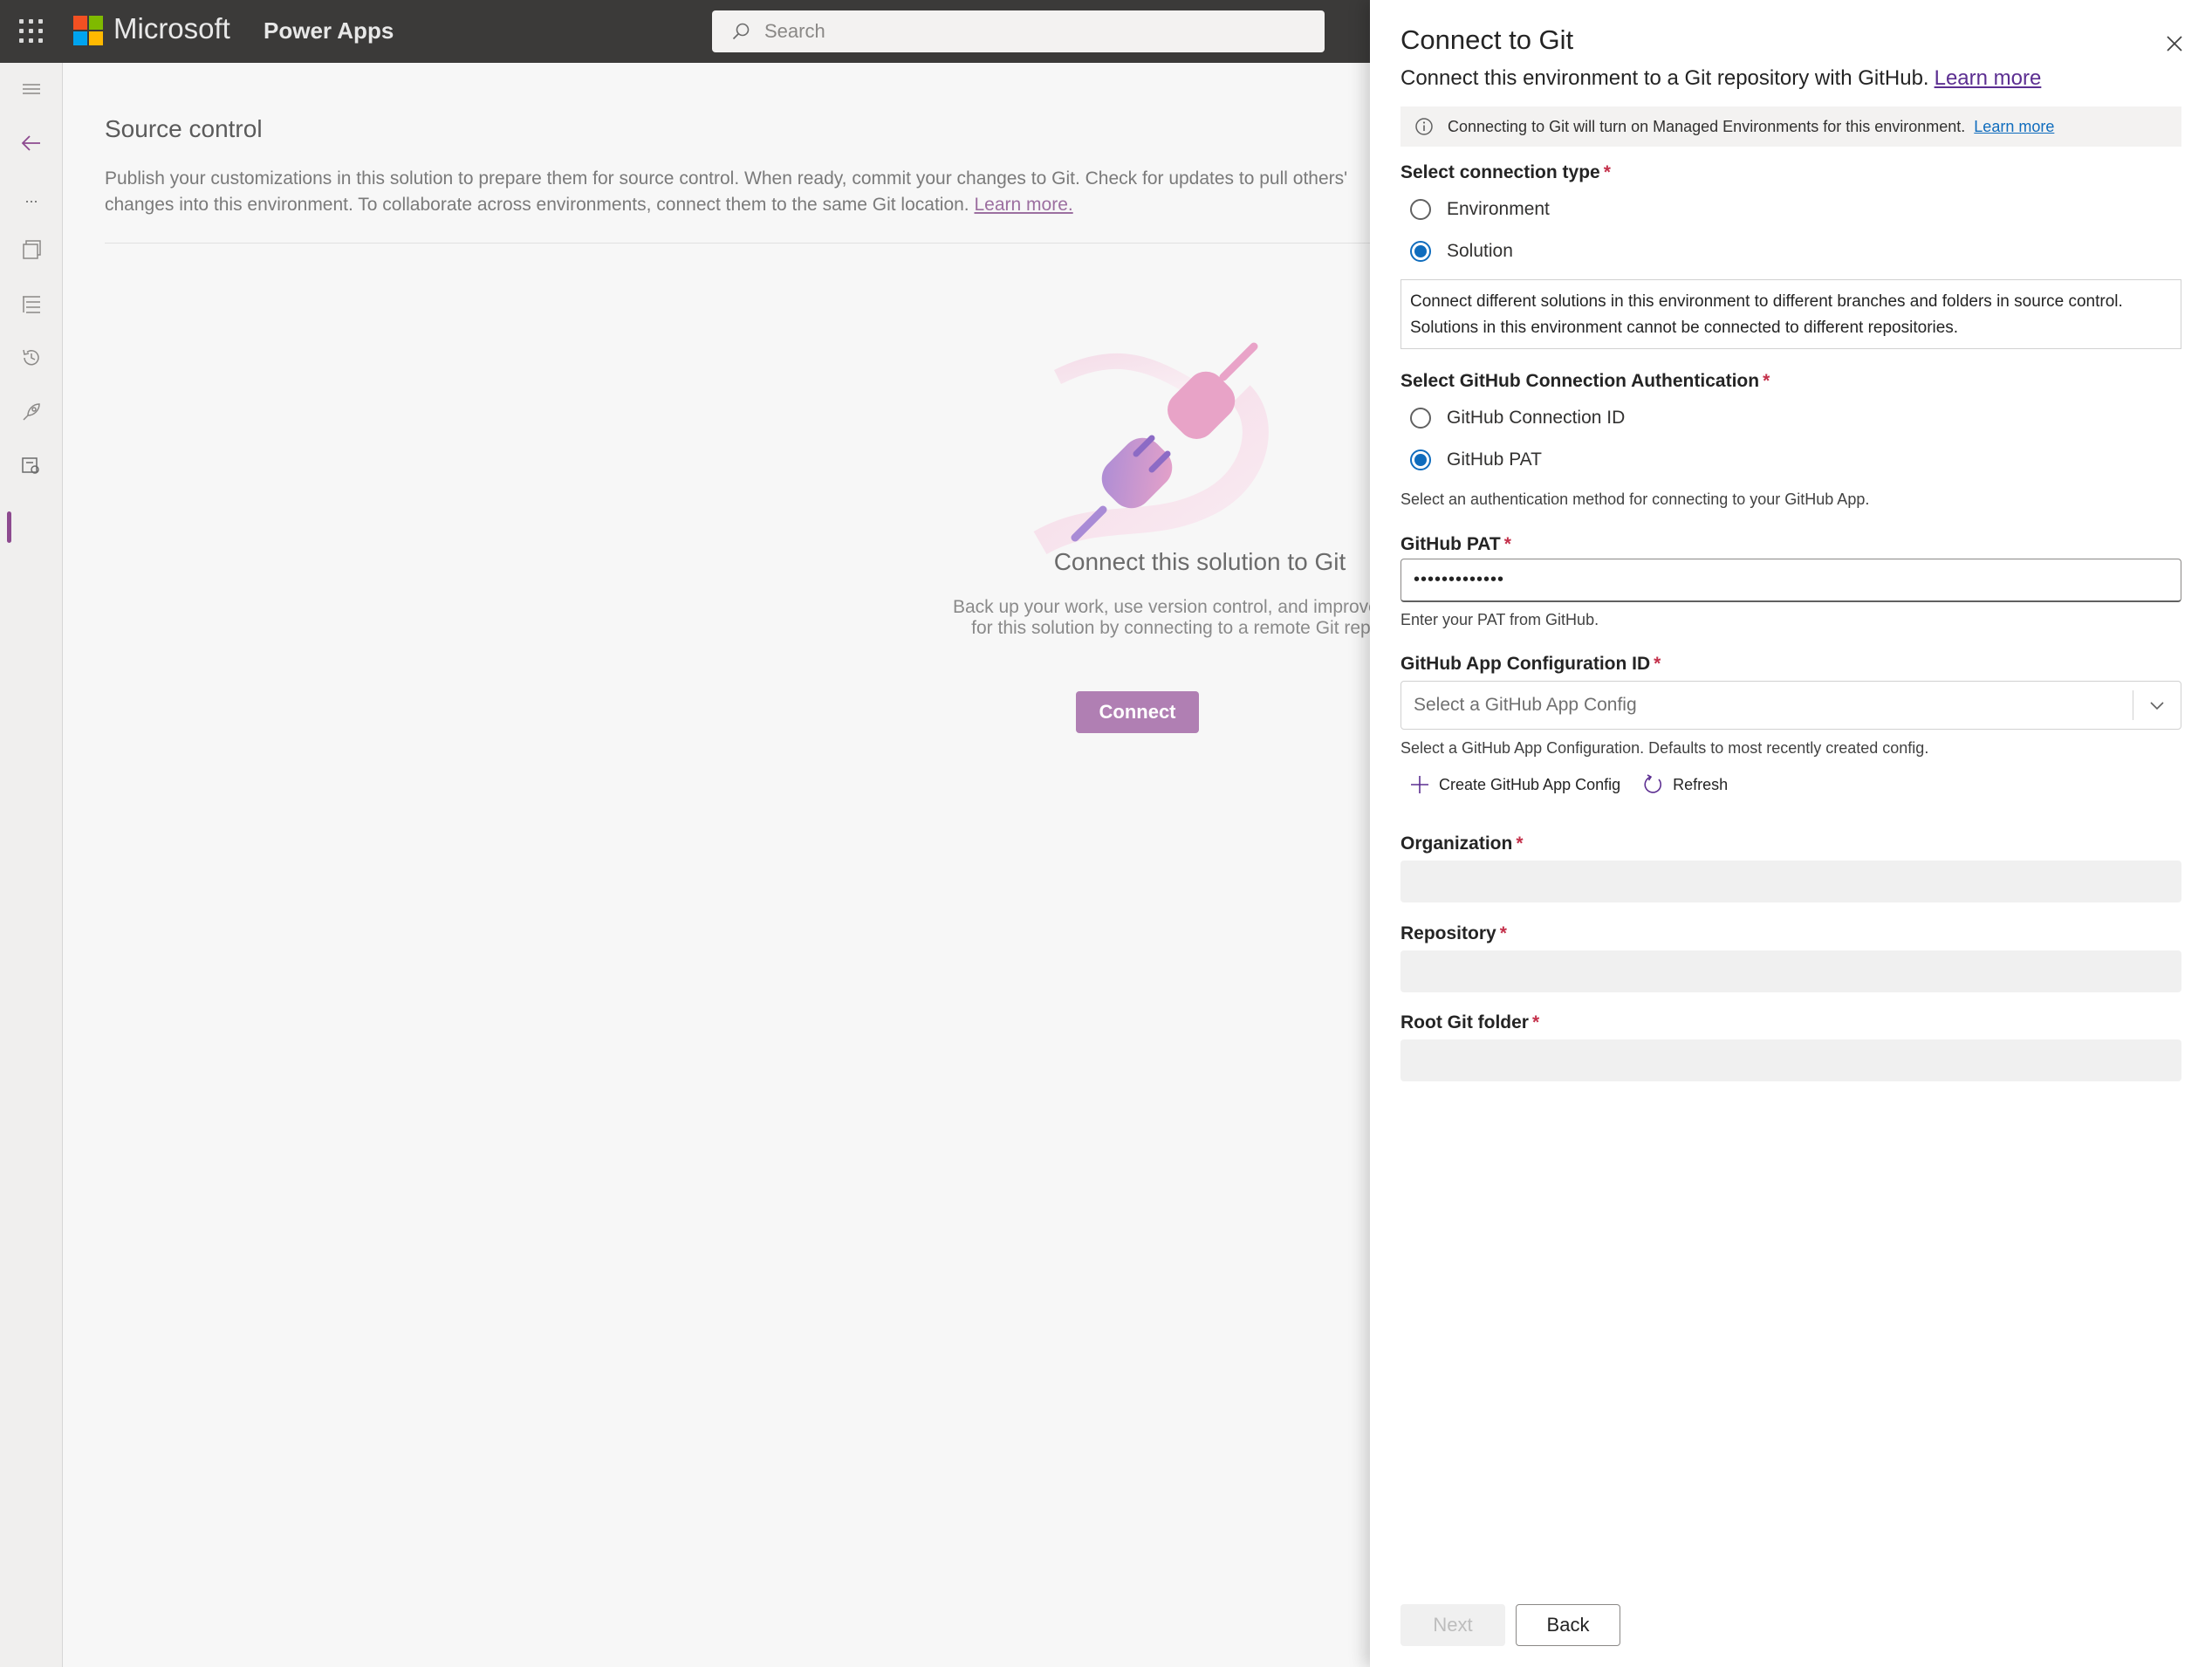 This screenshot has height=1667, width=2212. I want to click on radio-solution: Solution, so click(1461, 251).